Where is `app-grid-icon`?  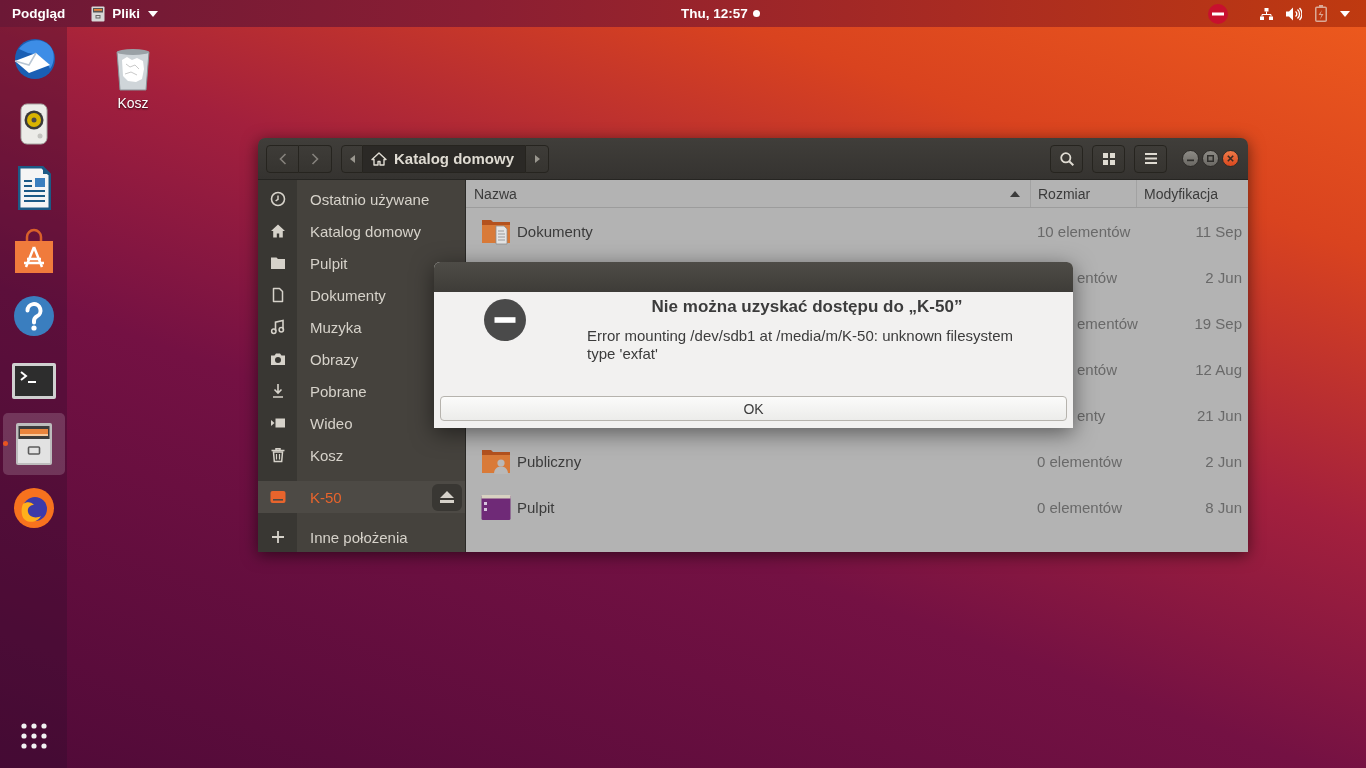
app-grid-icon is located at coordinates (34, 736).